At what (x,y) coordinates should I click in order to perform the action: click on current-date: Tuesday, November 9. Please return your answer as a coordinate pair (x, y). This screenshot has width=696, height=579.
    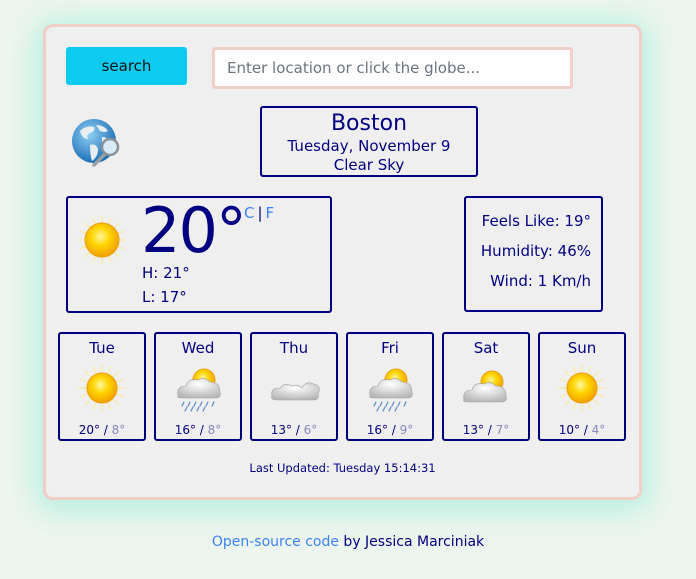
    Looking at the image, I should click on (369, 146).